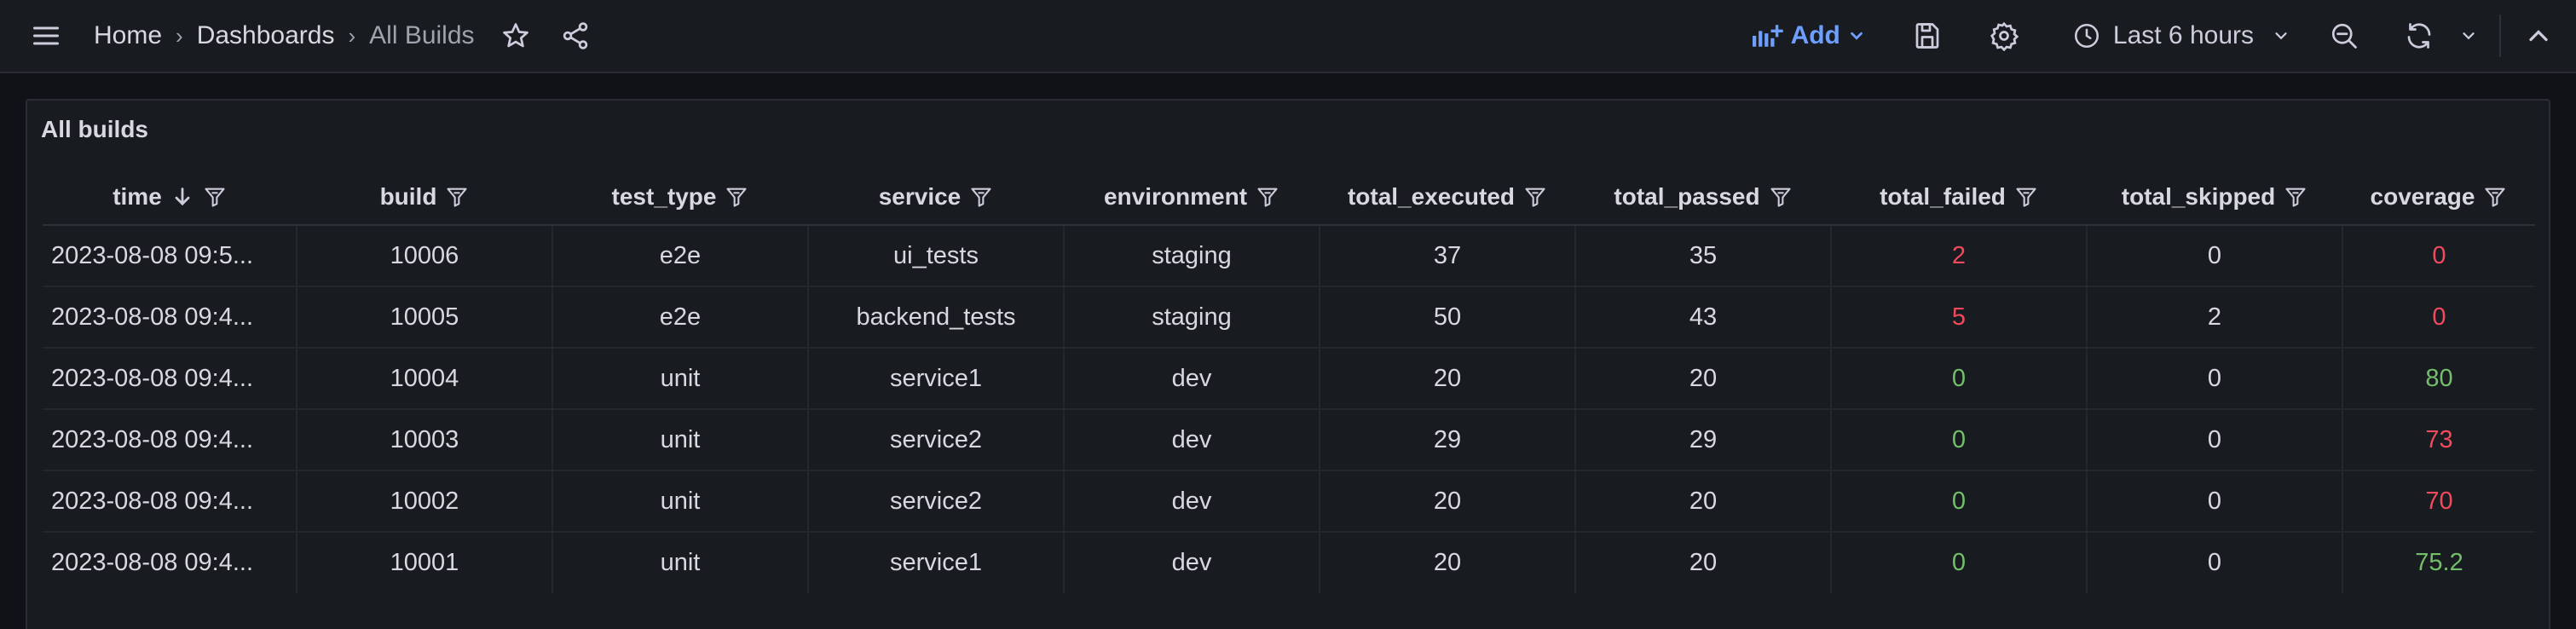 This screenshot has width=2576, height=629. What do you see at coordinates (1192, 198) in the screenshot?
I see `column-header-environment: environment` at bounding box center [1192, 198].